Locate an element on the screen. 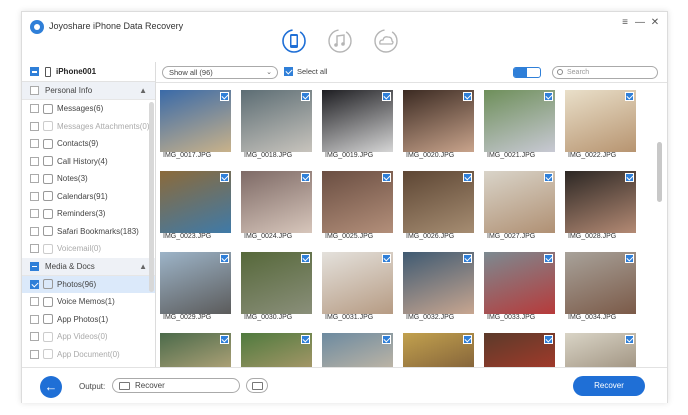 The width and height of the screenshot is (688, 415). sidebar-item: Reminders(3) is located at coordinates (88, 214).